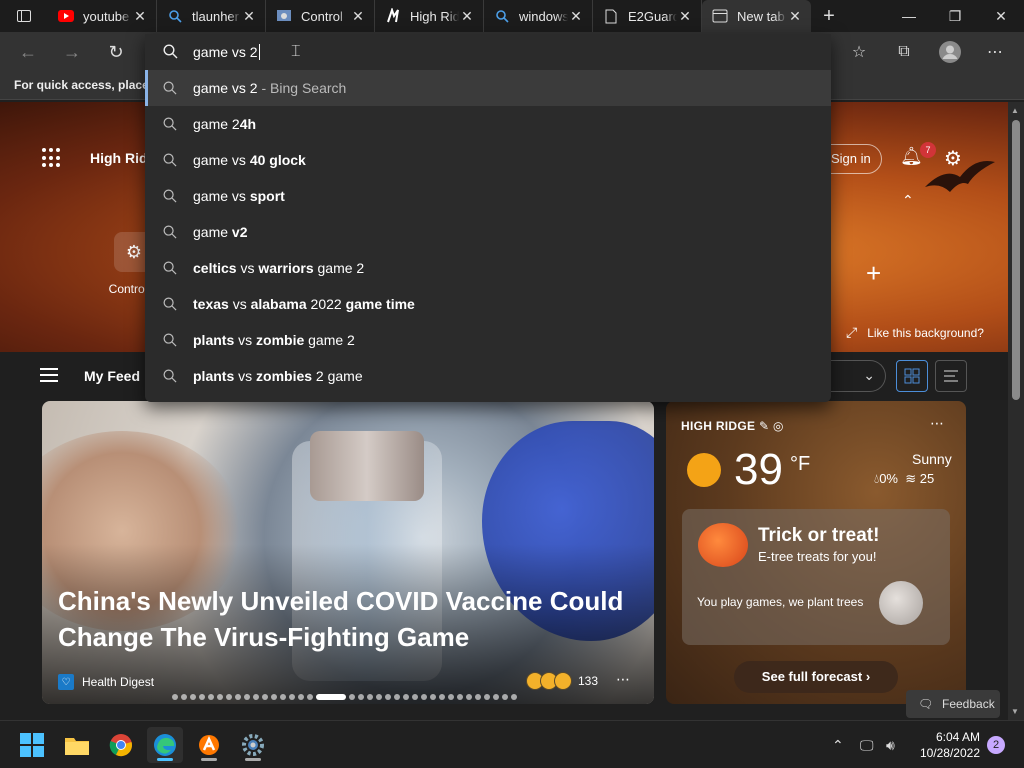  I want to click on taskbar-edge, so click(165, 745).